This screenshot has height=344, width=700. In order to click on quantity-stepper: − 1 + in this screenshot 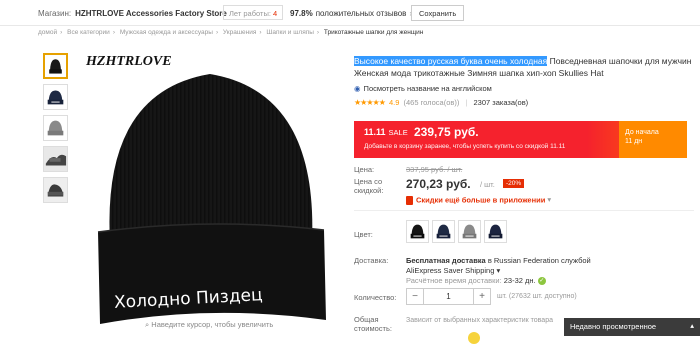, I will do `click(448, 296)`.